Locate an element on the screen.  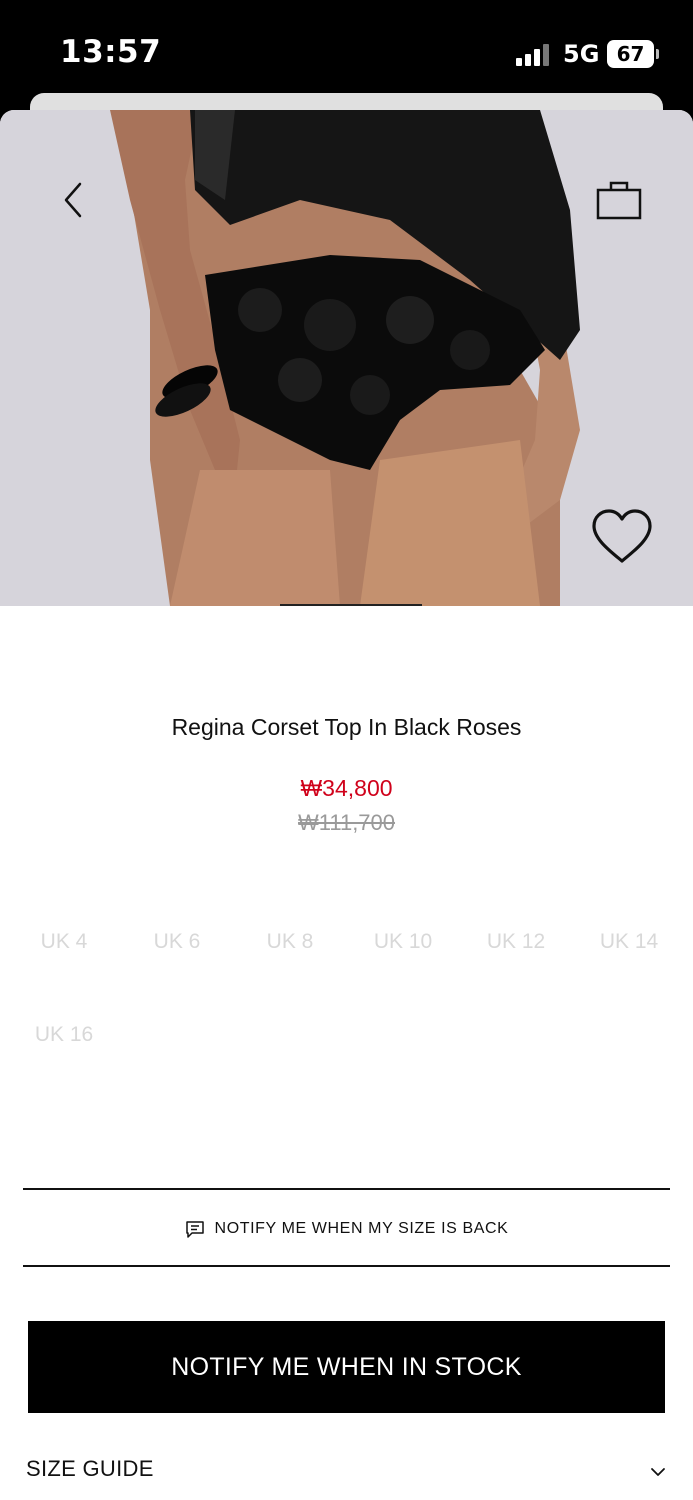
notify-stock-label: NOTIFY ME WHEN IN STOCK is located at coordinates (346, 1366).